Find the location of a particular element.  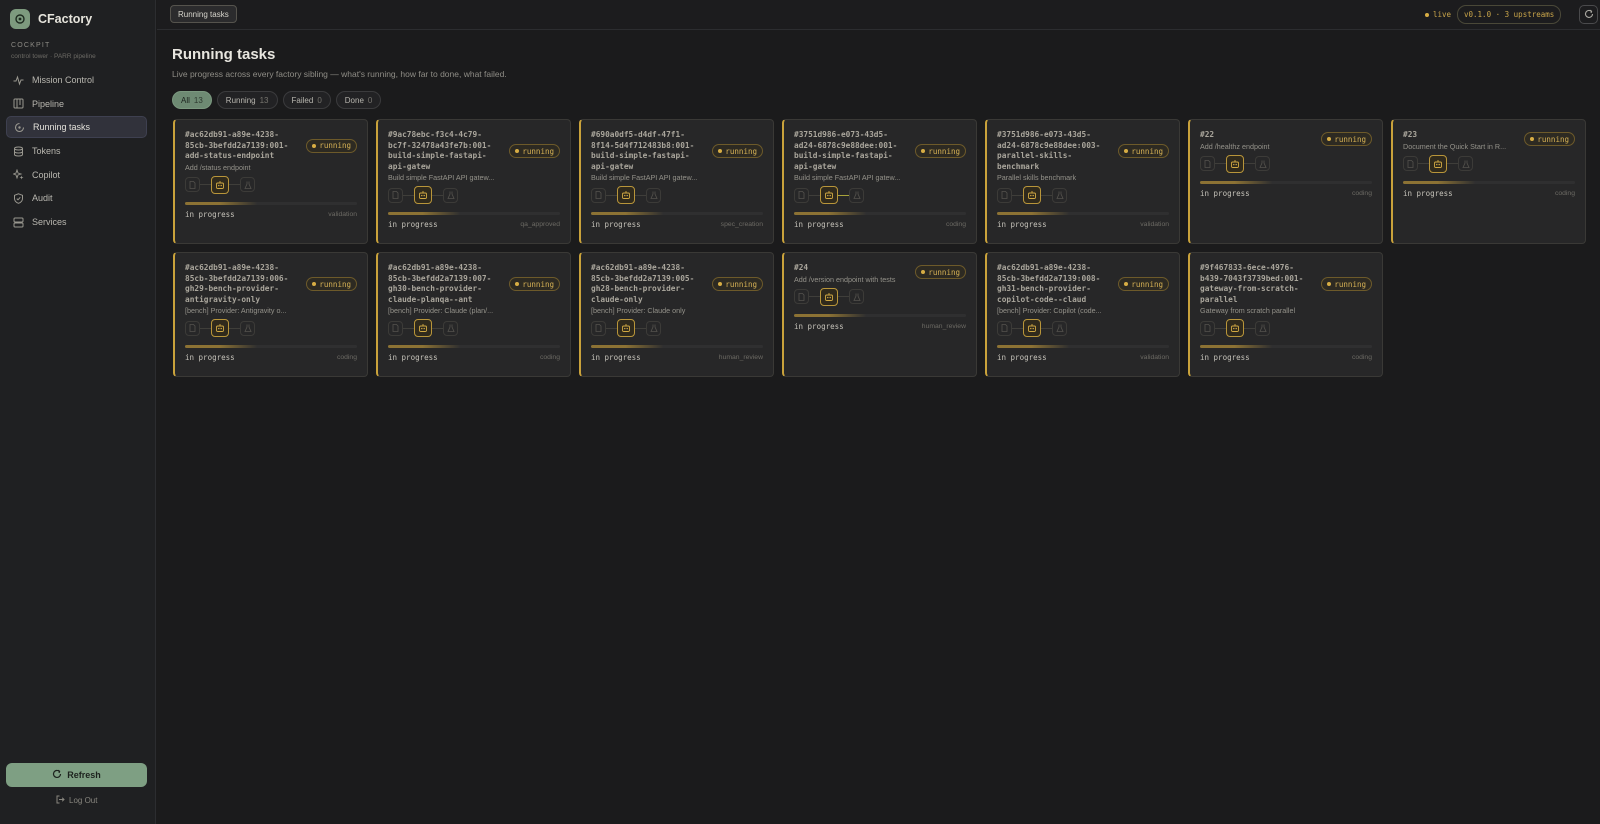

stage-label: spec_creation is located at coordinates (741, 225).